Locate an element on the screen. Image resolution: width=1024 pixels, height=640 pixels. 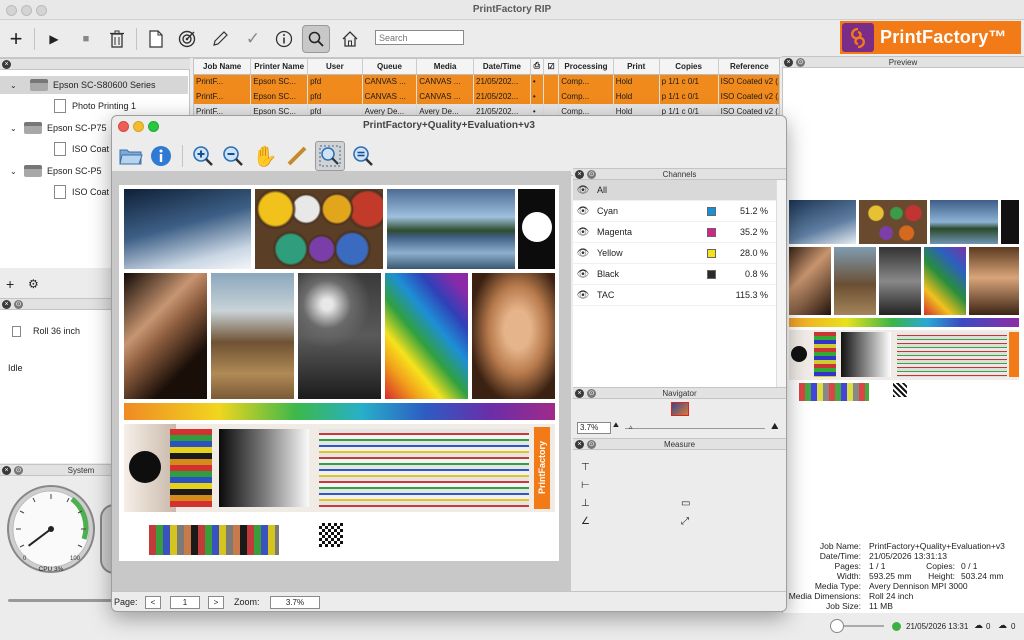
col-job-name: Job Name is located at coordinates (223, 67).